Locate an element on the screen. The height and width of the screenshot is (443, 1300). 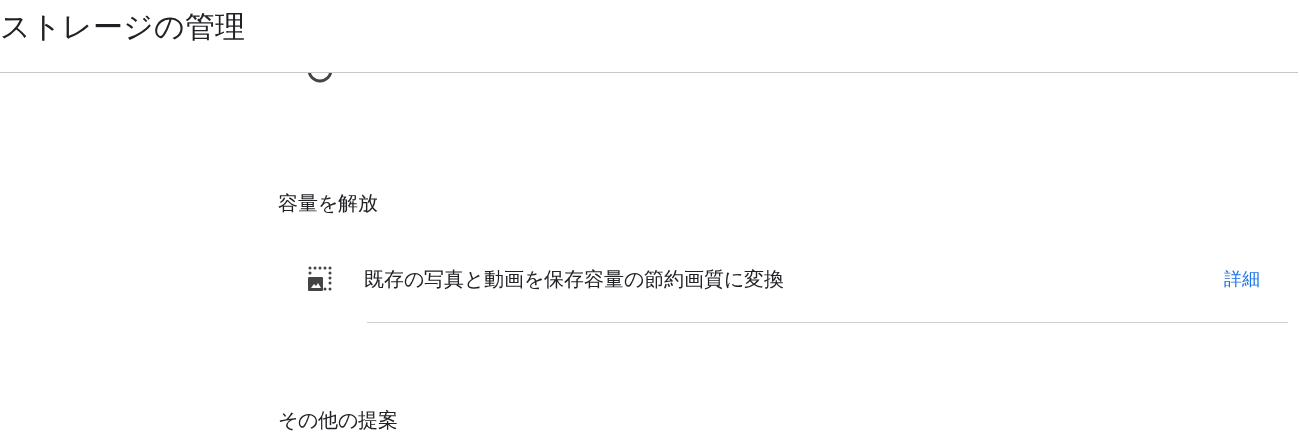
section-heading: その他の提案 is located at coordinates (338, 420).